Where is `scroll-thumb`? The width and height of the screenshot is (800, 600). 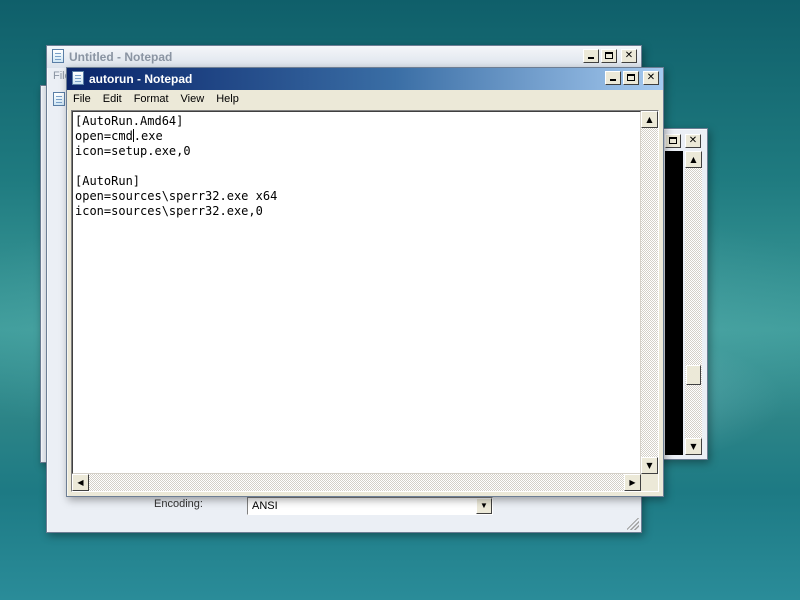 scroll-thumb is located at coordinates (693, 375).